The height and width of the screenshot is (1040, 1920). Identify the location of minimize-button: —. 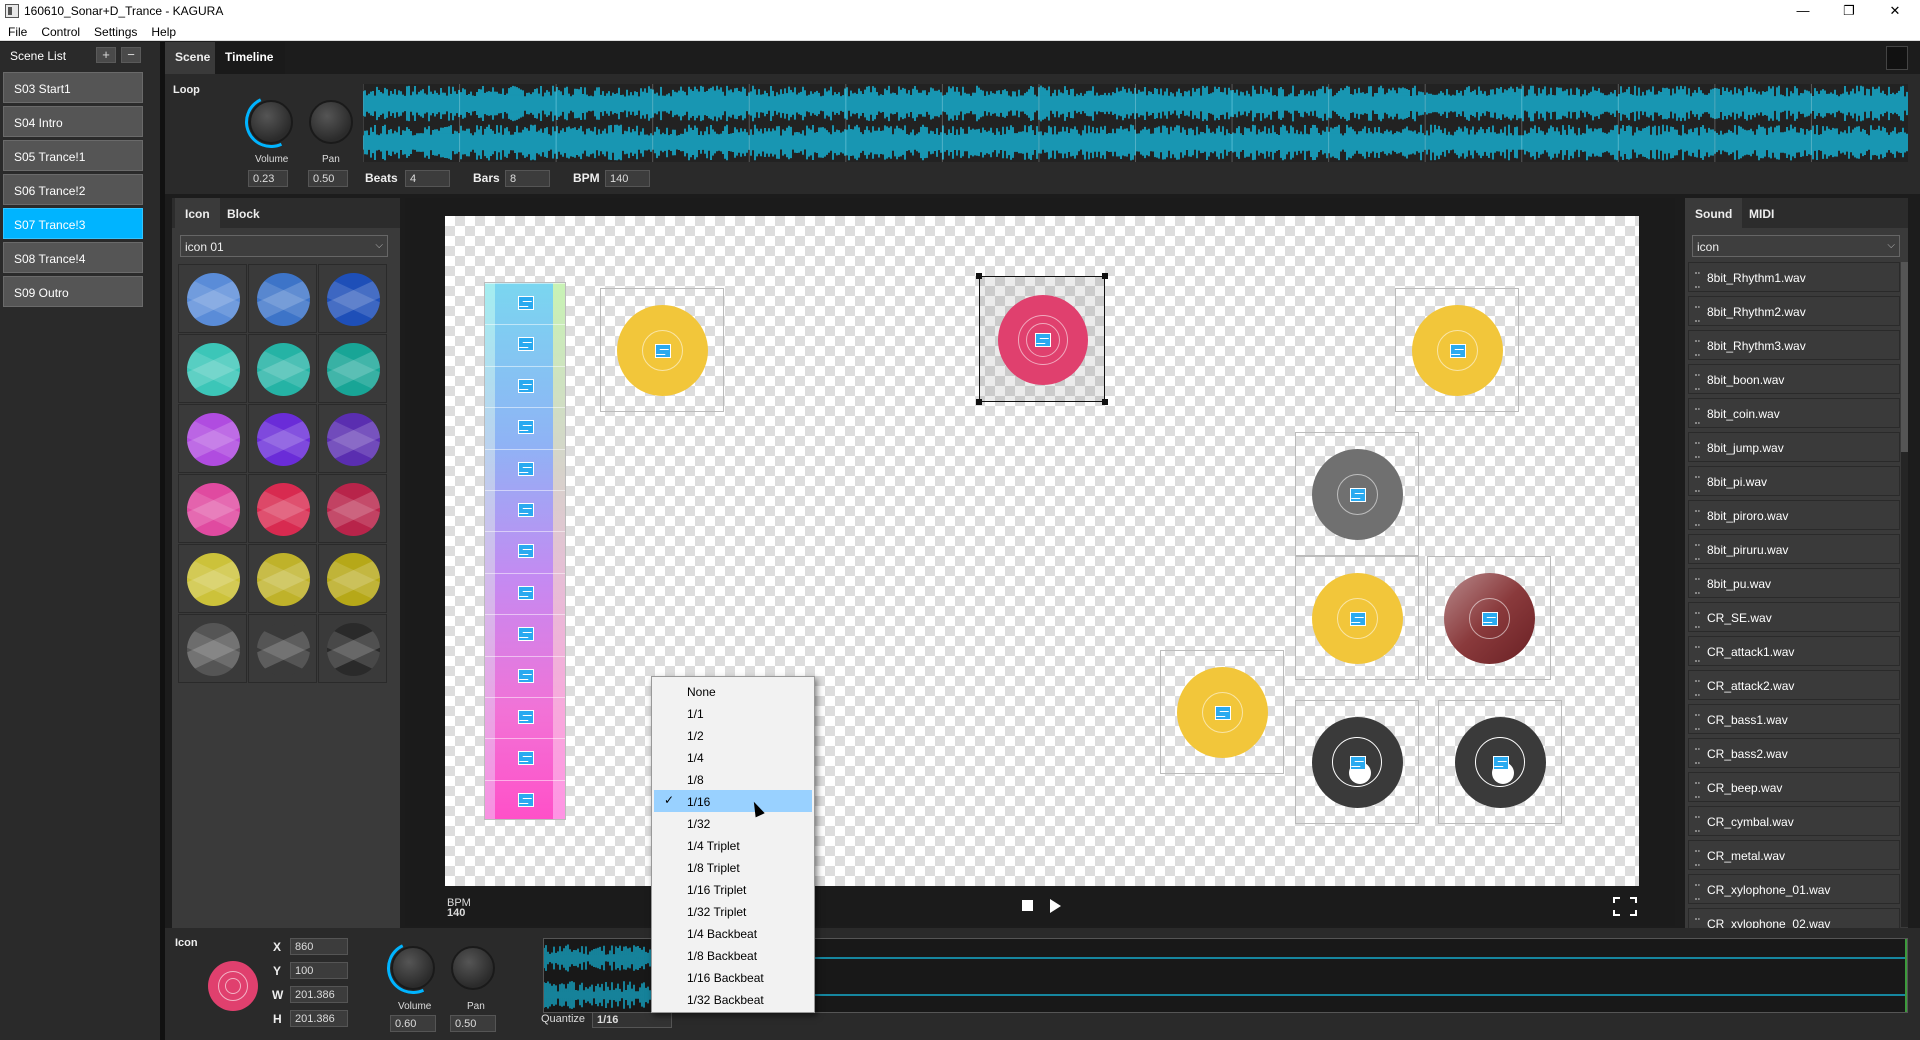
(1803, 11).